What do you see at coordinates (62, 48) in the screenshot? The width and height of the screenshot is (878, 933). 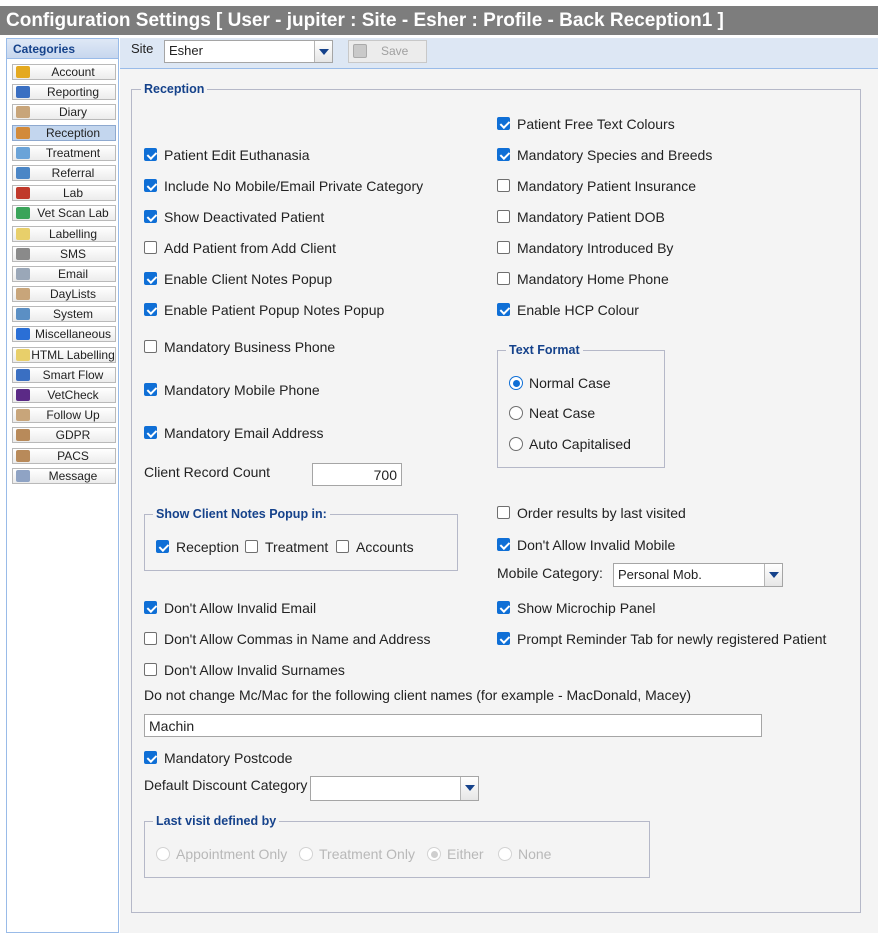 I see `categories-heading: Categories` at bounding box center [62, 48].